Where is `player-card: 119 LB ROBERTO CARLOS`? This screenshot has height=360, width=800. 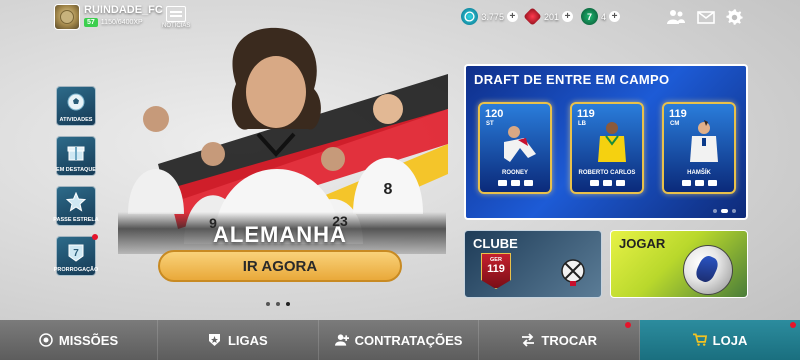
player-card: 119 LB ROBERTO CARLOS is located at coordinates (607, 148).